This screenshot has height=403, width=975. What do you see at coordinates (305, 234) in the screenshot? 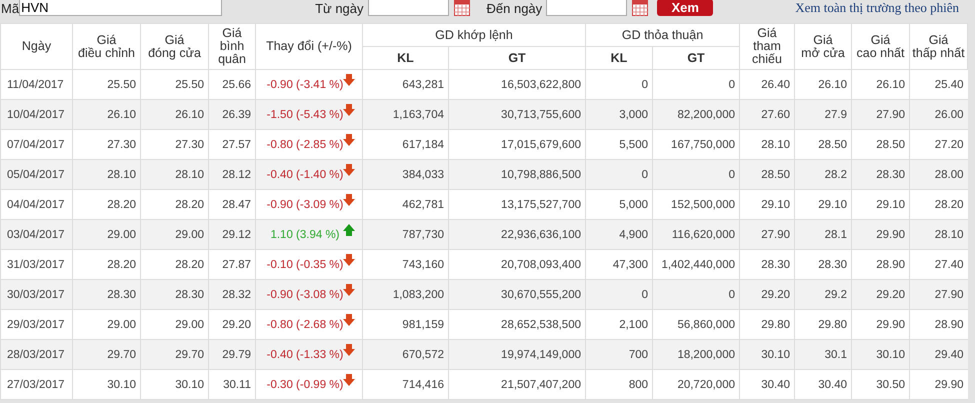
I see `change-value: 1.10 (3.94 %)` at bounding box center [305, 234].